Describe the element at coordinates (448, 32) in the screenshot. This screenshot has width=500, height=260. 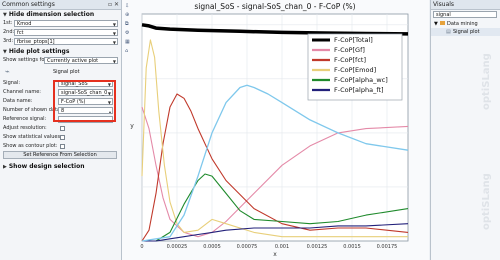
I see `chart-icon: ▤` at that location.